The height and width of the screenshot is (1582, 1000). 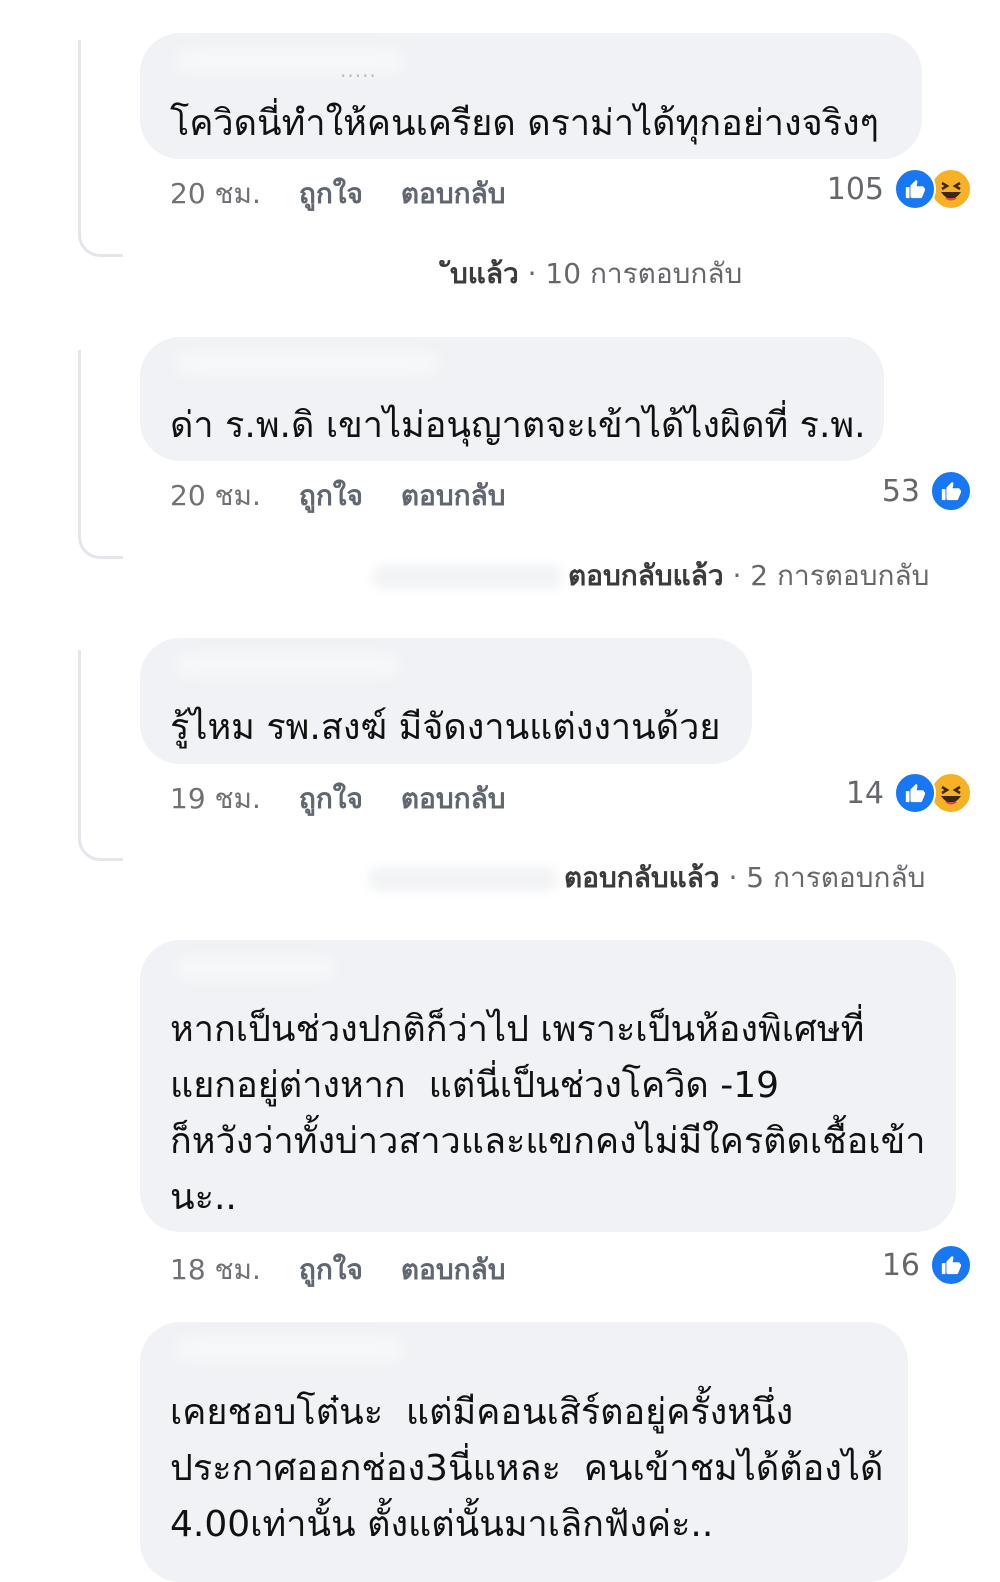 What do you see at coordinates (215, 798) in the screenshot?
I see `comment-time: 19 ชม.` at bounding box center [215, 798].